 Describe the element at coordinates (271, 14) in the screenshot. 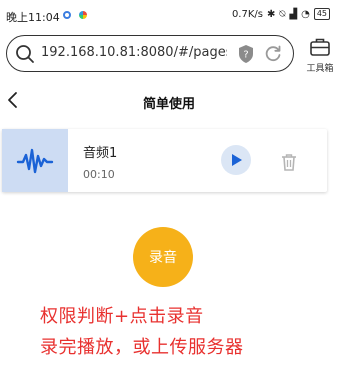

I see `bluetooth-icon: ✱` at that location.